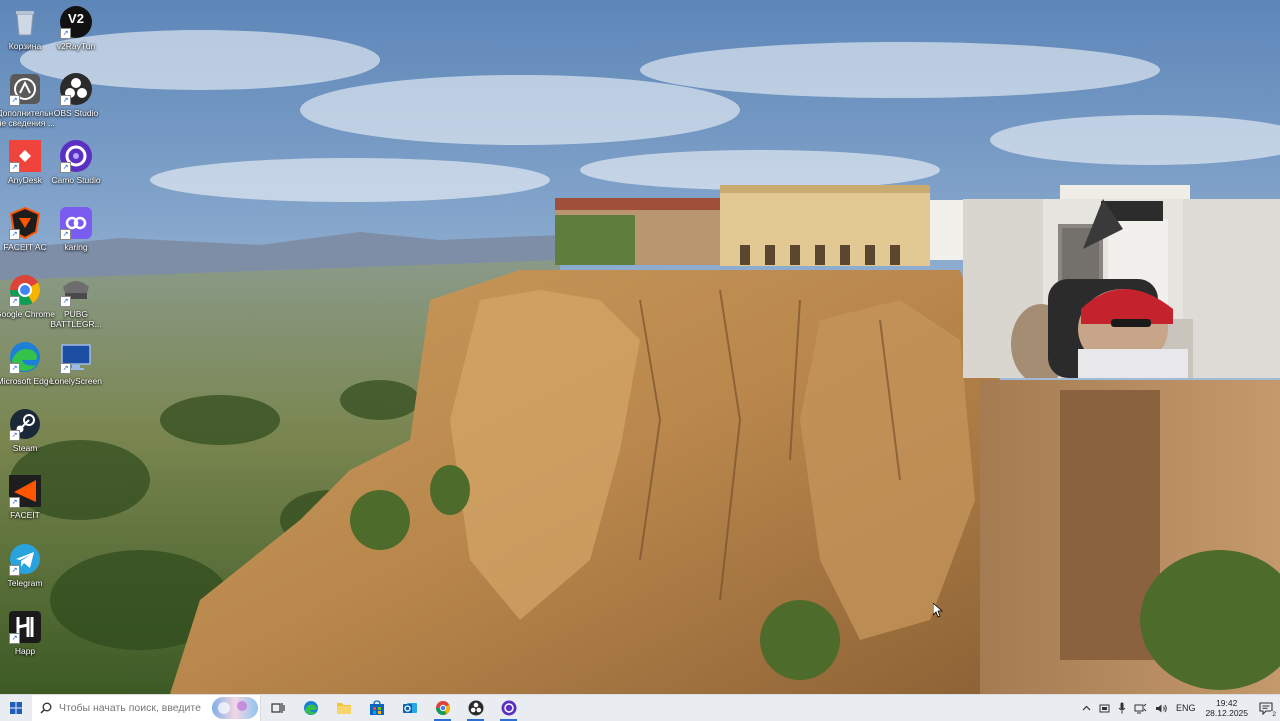 This screenshot has height=721, width=1280. Describe the element at coordinates (25, 583) in the screenshot. I see `desktop-icon-label: Telegram` at that location.